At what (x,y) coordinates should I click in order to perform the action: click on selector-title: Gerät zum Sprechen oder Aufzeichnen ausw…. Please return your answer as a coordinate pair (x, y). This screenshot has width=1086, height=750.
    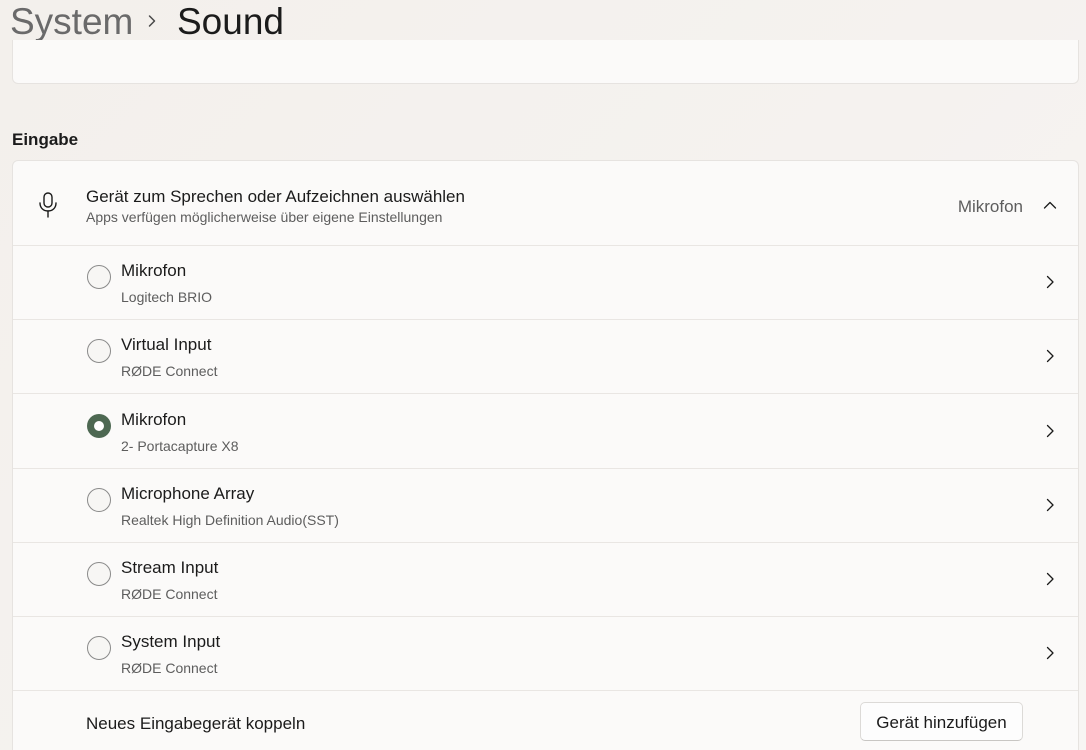
    Looking at the image, I should click on (275, 196).